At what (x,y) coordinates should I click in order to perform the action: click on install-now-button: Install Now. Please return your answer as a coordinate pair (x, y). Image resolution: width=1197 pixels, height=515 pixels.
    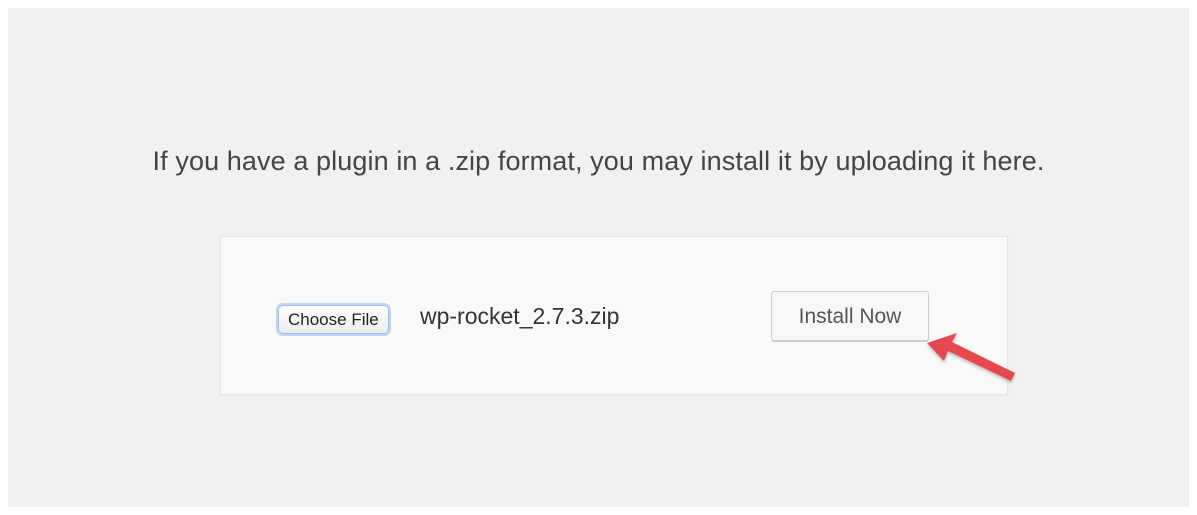
    Looking at the image, I should click on (850, 316).